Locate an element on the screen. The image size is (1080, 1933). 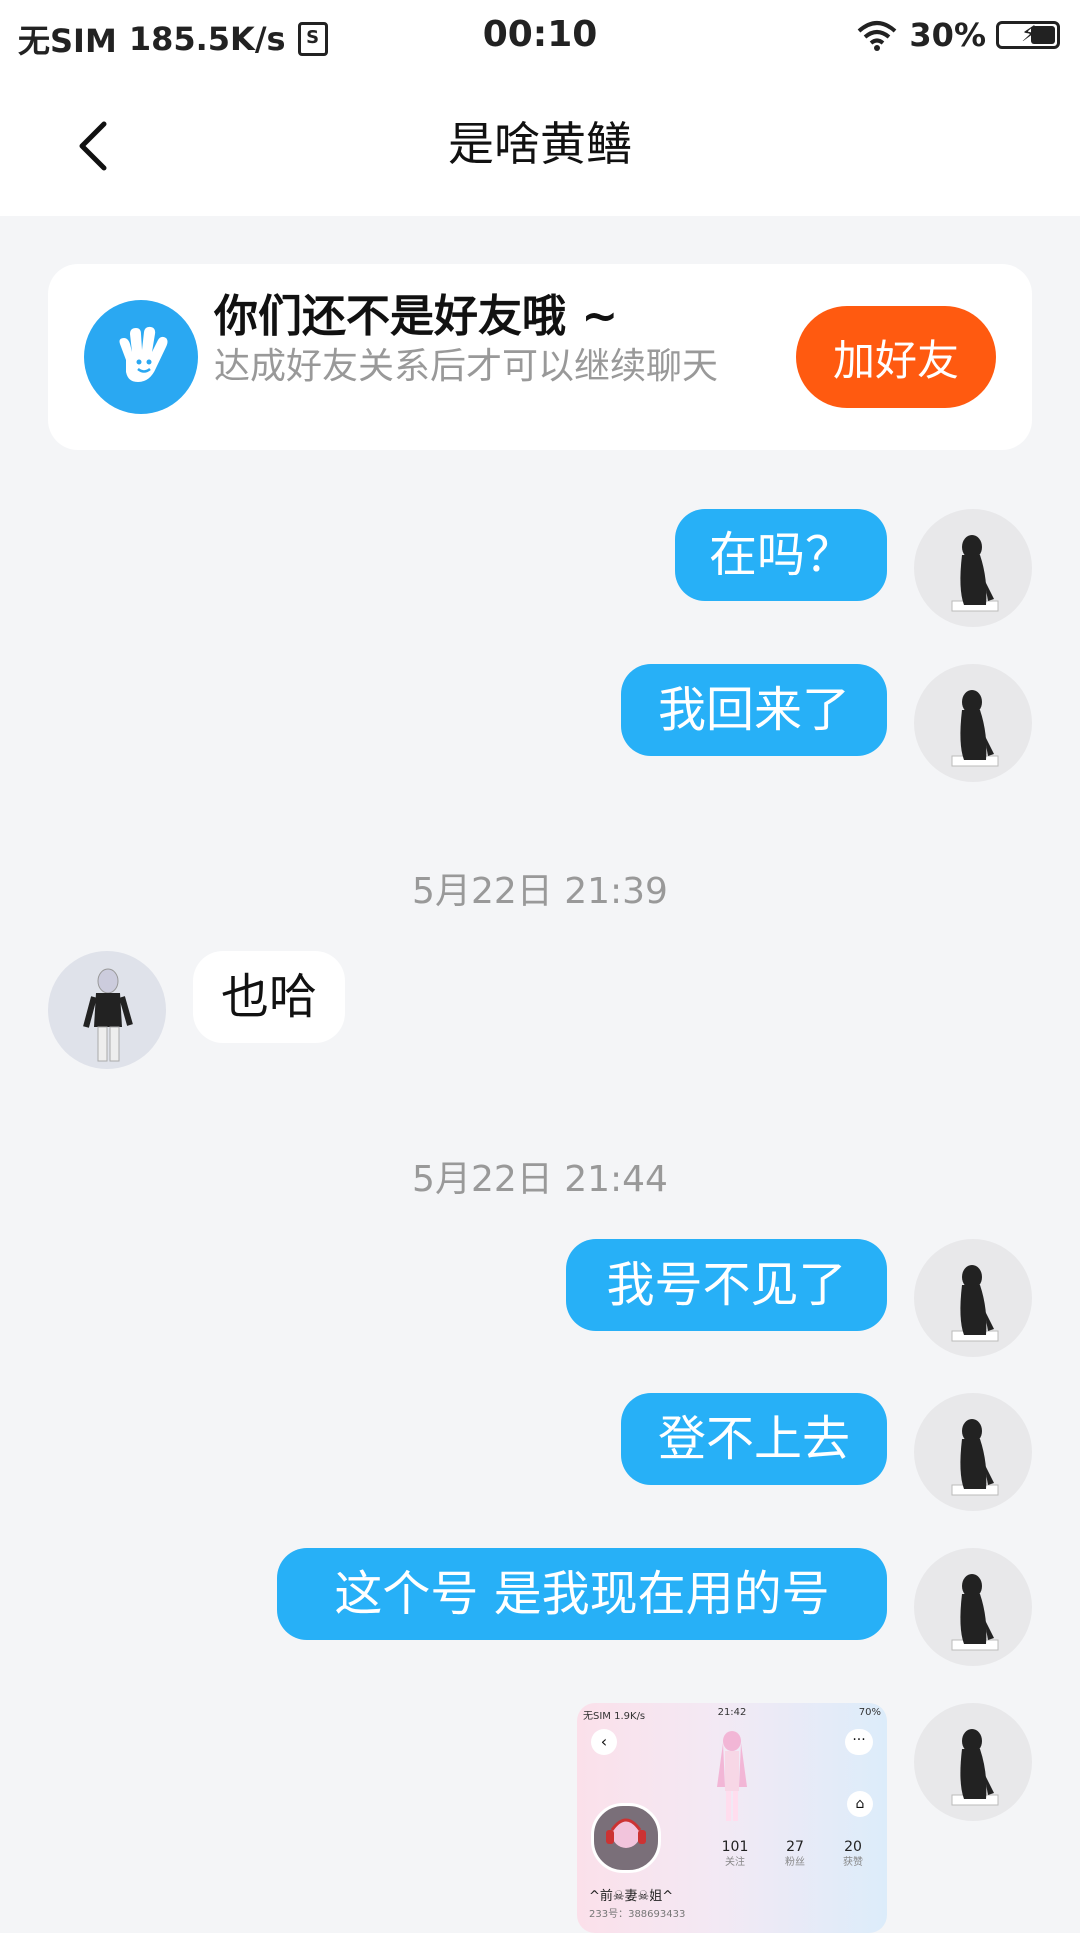
timestamp: 5月22日 21:39 is located at coordinates (540, 891).